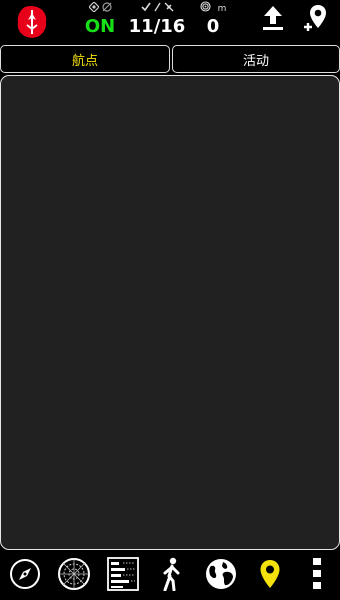 This screenshot has height=600, width=340. What do you see at coordinates (213, 26) in the screenshot?
I see `distance-value: 0` at bounding box center [213, 26].